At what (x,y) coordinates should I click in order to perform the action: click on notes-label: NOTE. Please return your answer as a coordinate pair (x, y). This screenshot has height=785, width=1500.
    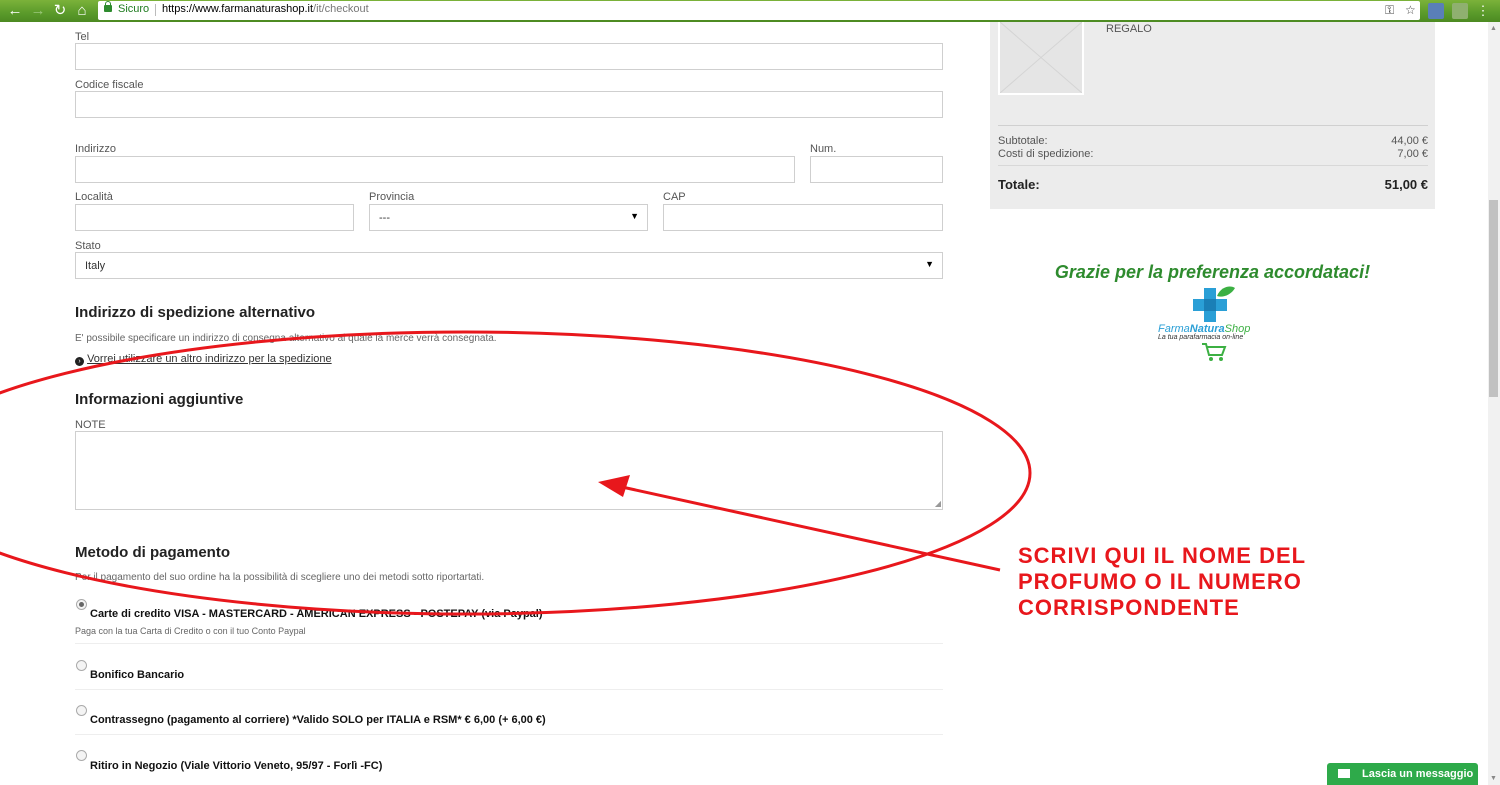
    Looking at the image, I should click on (90, 425).